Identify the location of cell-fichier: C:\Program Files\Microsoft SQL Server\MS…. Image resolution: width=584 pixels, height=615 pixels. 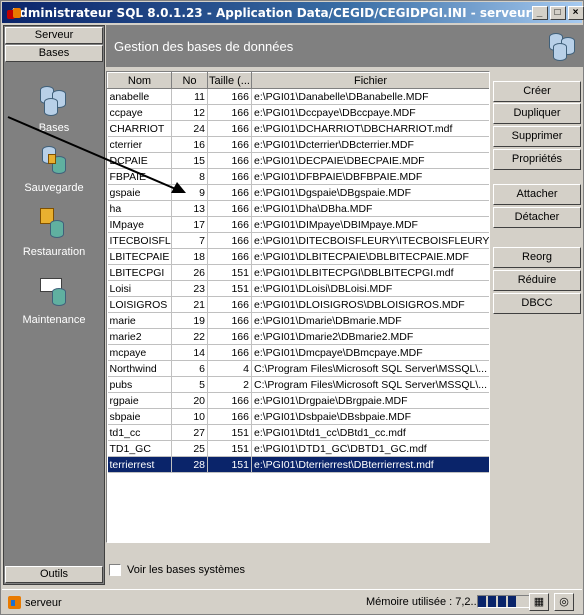
(370, 384).